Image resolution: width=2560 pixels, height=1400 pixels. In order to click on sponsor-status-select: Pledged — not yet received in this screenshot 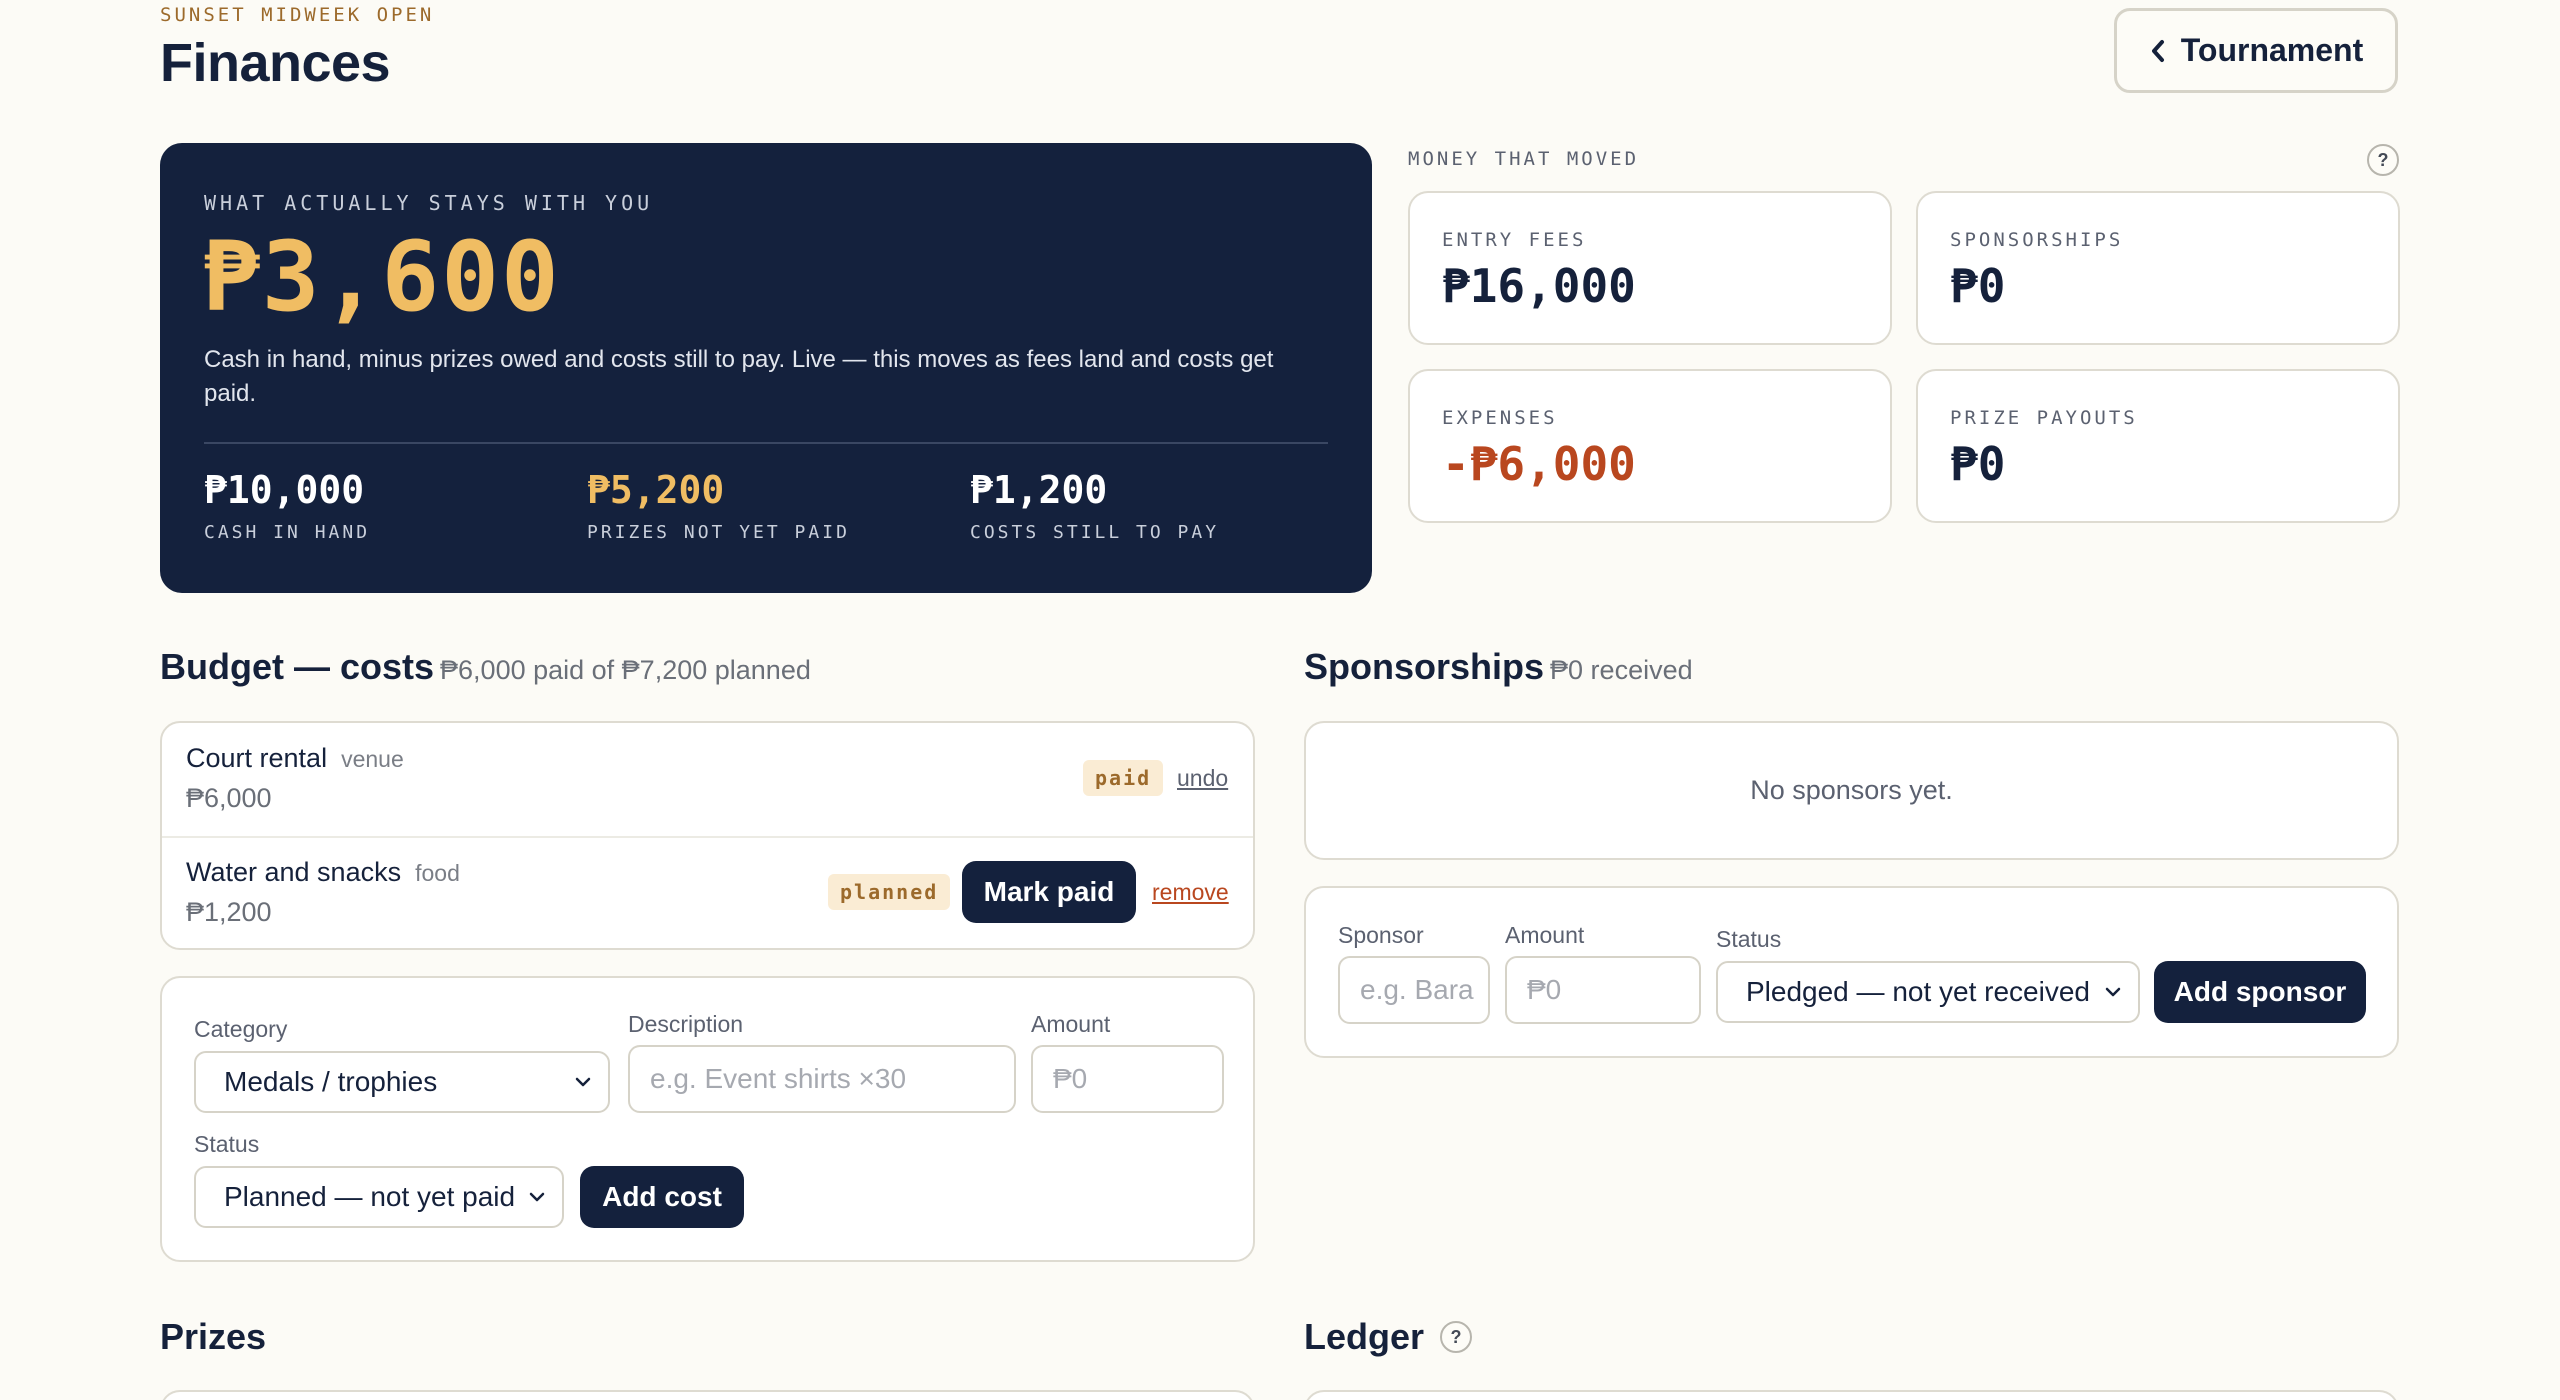, I will do `click(1928, 992)`.